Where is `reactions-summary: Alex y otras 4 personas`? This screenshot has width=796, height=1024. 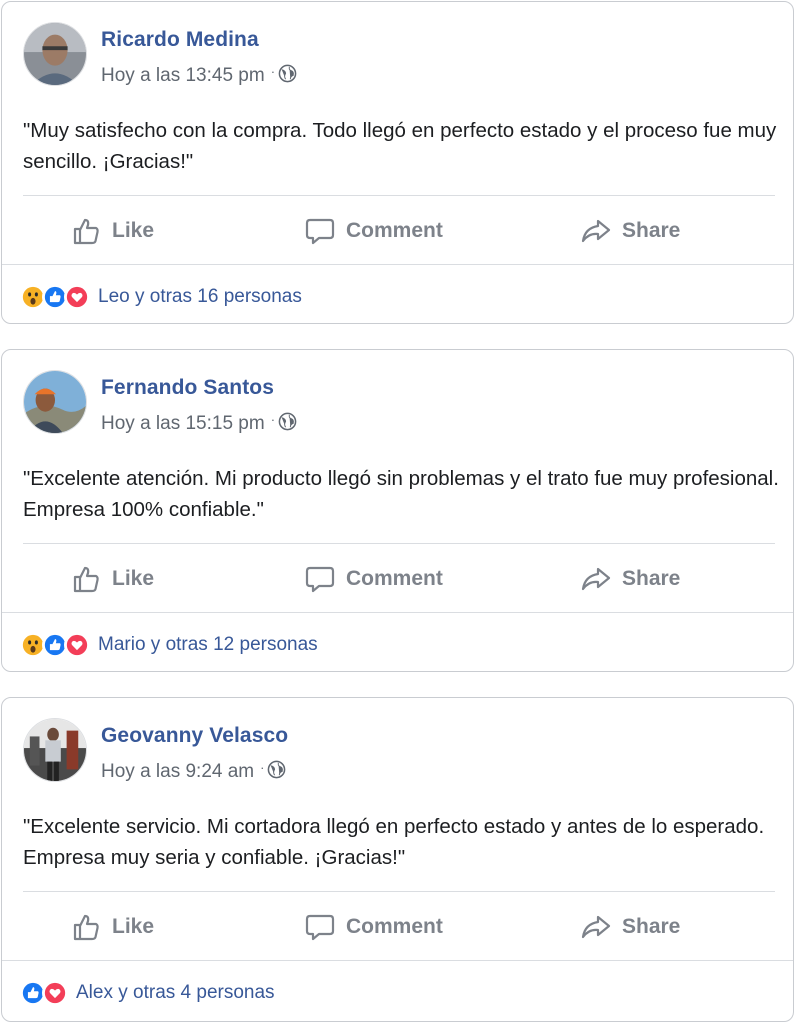 reactions-summary: Alex y otras 4 personas is located at coordinates (147, 993).